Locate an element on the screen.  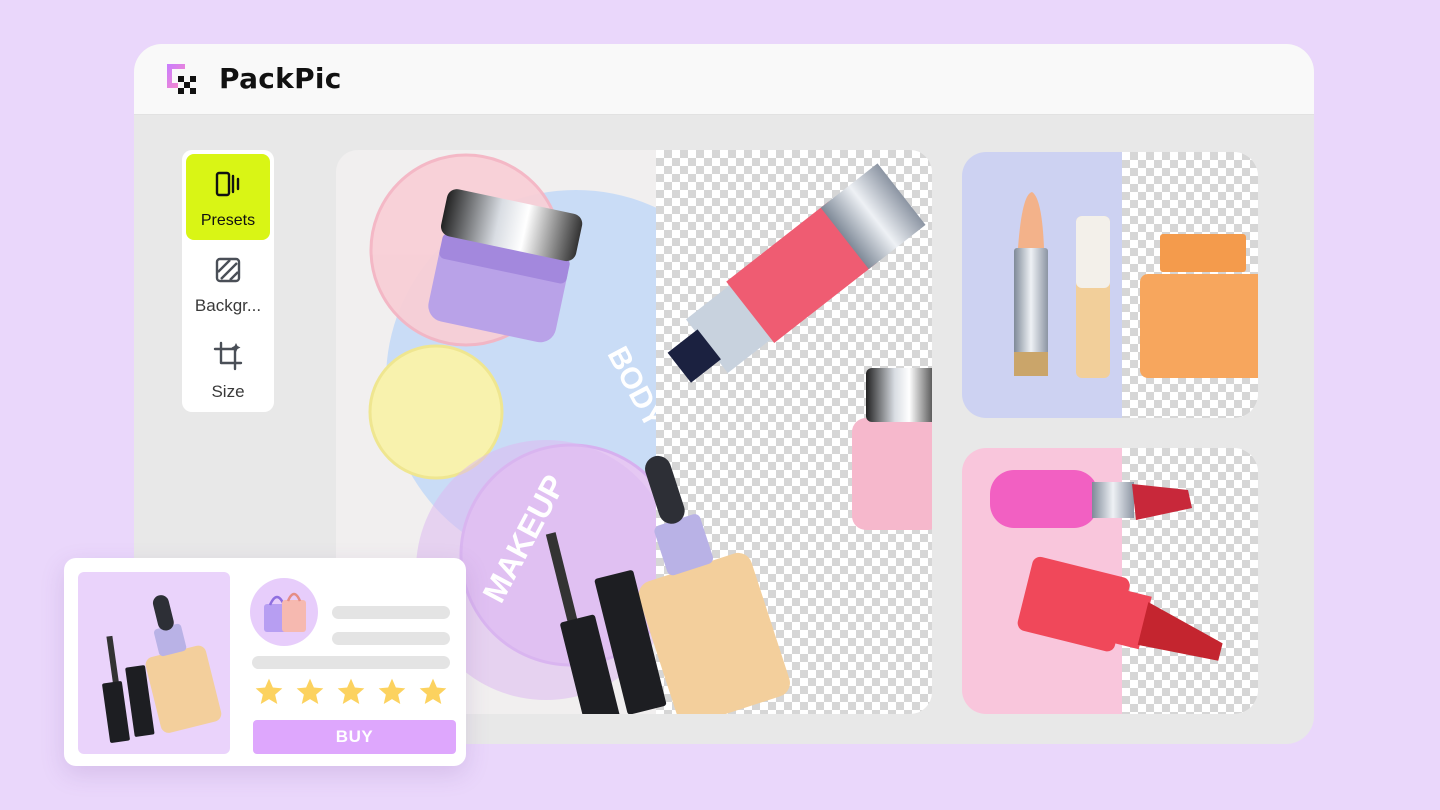
tool-size: Size is located at coordinates (228, 369).